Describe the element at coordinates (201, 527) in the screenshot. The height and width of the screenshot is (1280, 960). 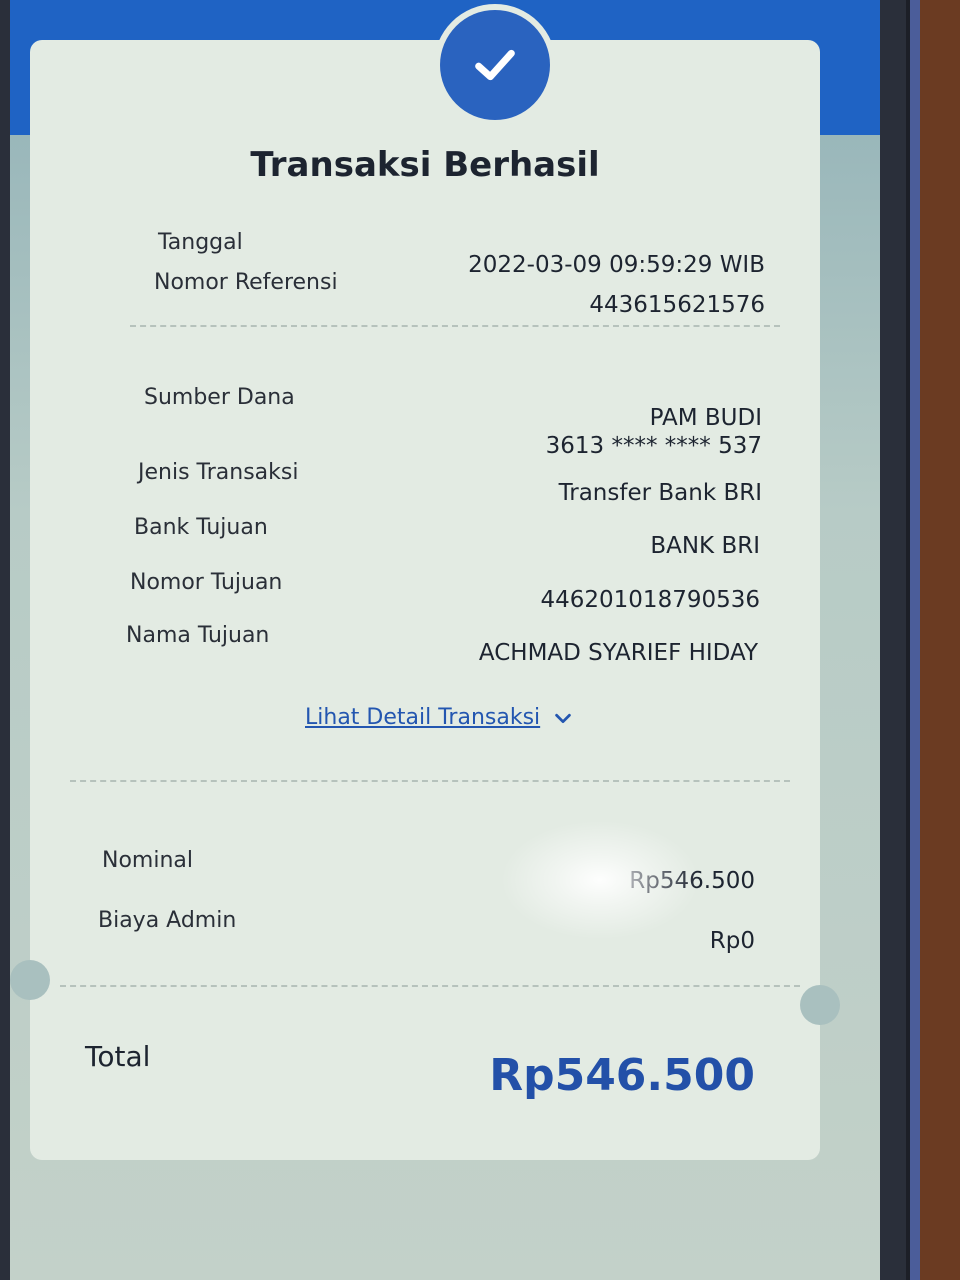
I see `bank-tujuan-label: Bank Tujuan` at that location.